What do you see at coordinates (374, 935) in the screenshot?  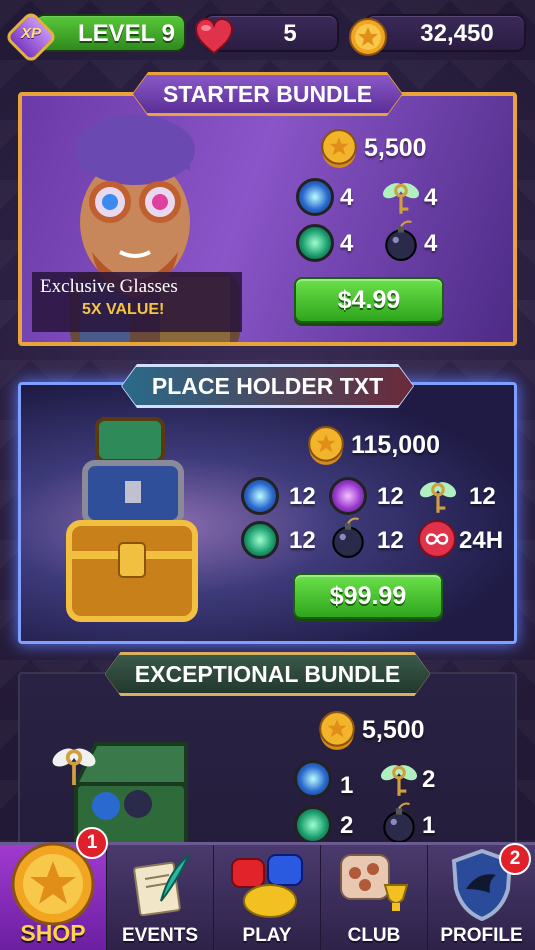 I see `nav-label-club: CLUB` at bounding box center [374, 935].